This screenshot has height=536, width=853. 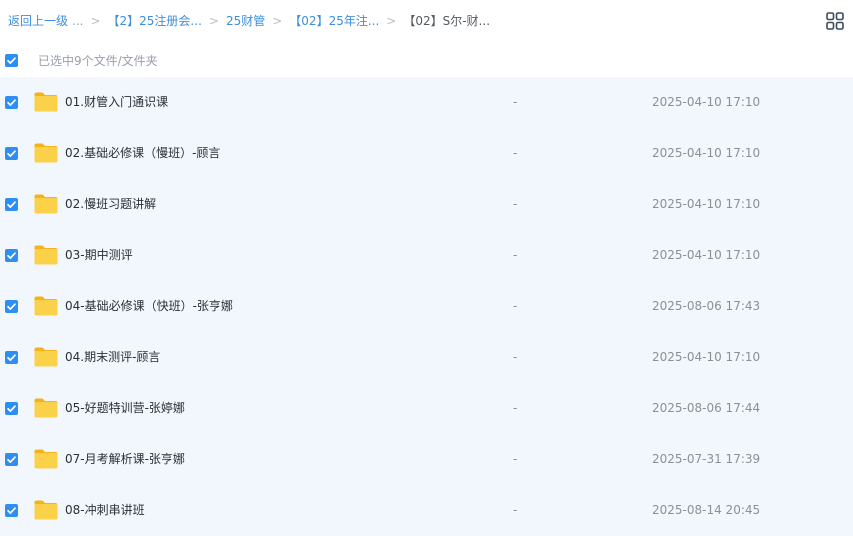 I want to click on file-row: 04-基础必修课（快班）-张亨娜 - 2025-08-06 17:43, so click(x=426, y=306).